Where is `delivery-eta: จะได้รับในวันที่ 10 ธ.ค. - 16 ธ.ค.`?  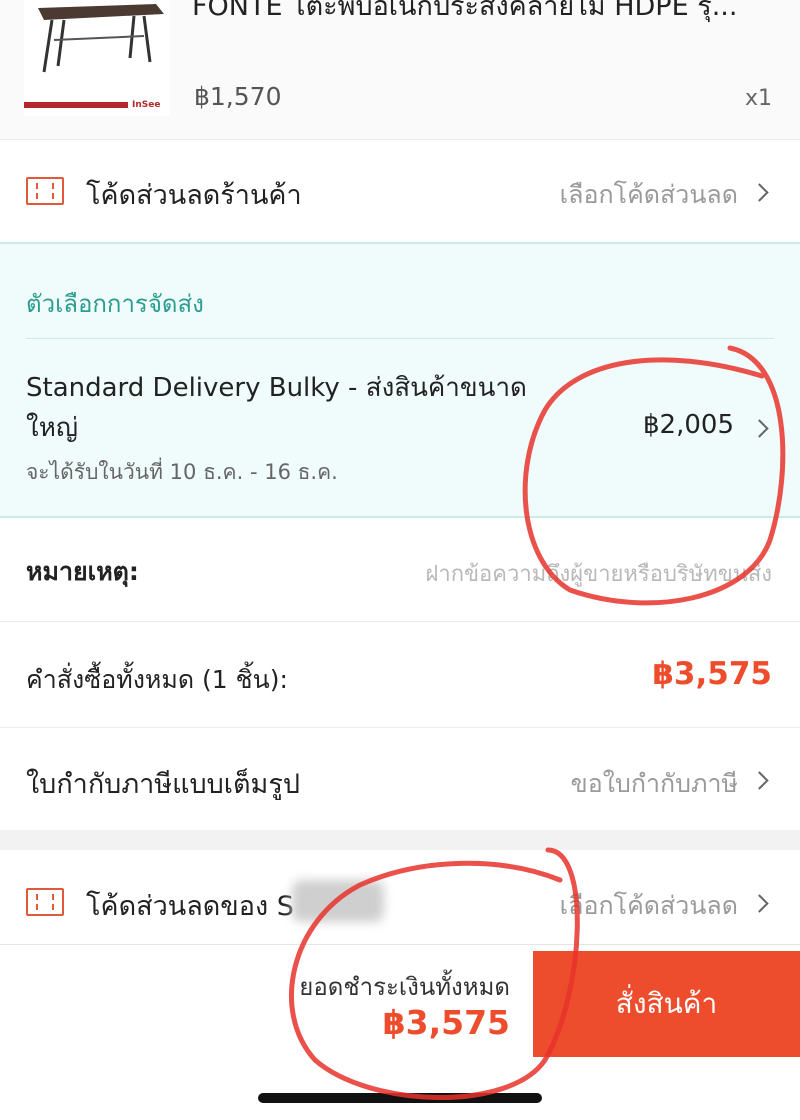
delivery-eta: จะได้รับในวันที่ 10 ธ.ค. - 16 ธ.ค. is located at coordinates (182, 472).